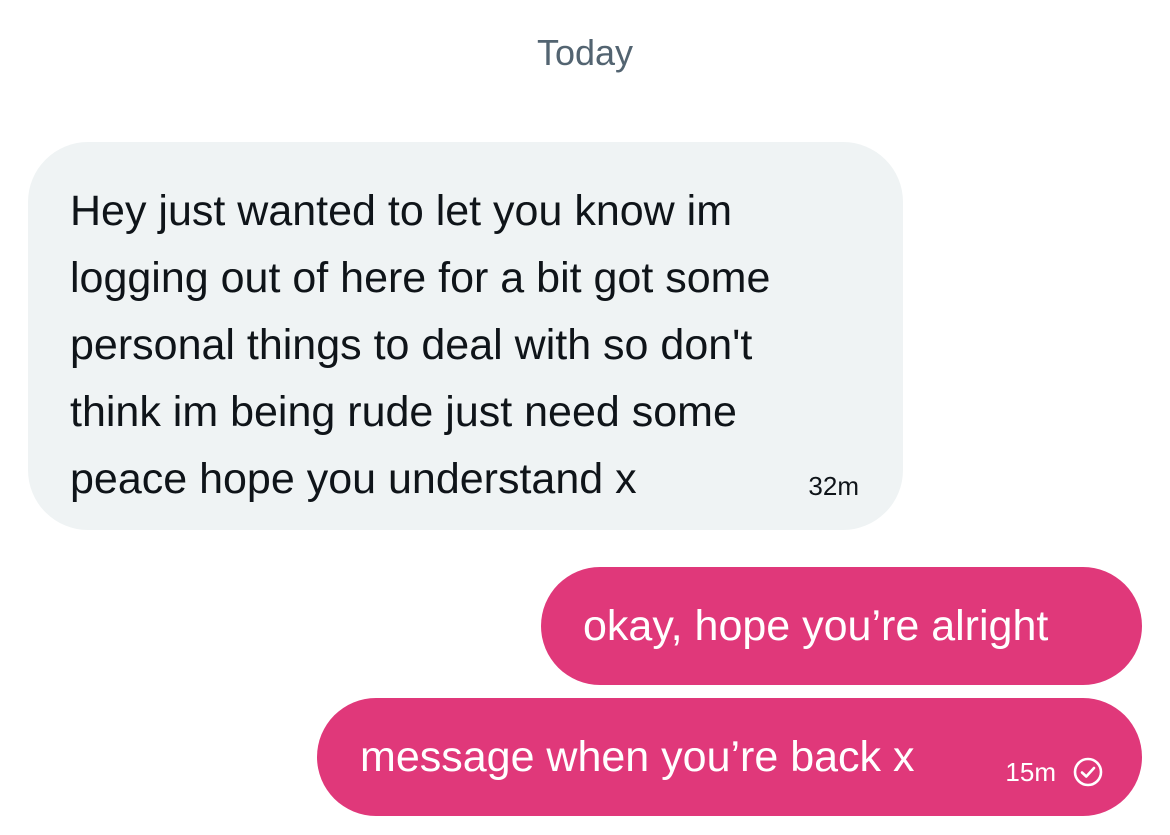 The height and width of the screenshot is (835, 1170). I want to click on message-meta: 15m, so click(1054, 772).